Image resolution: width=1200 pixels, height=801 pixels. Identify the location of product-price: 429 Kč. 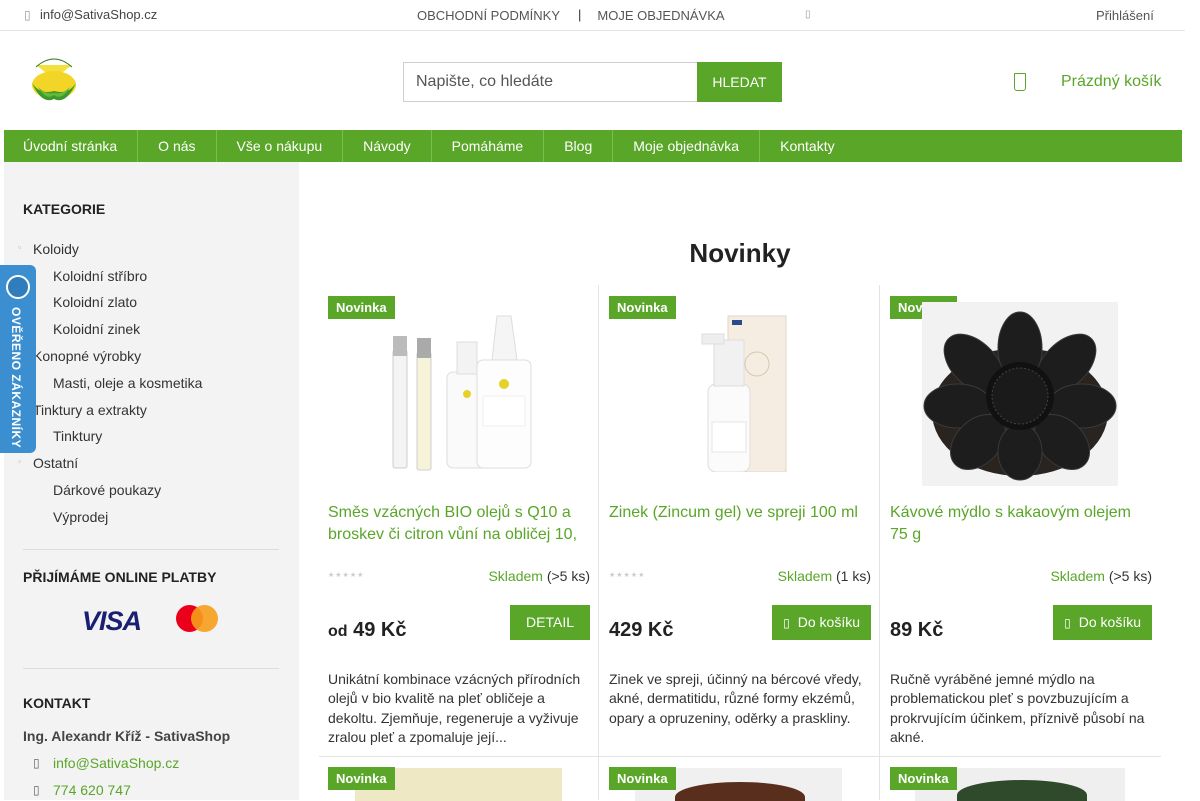
(641, 630).